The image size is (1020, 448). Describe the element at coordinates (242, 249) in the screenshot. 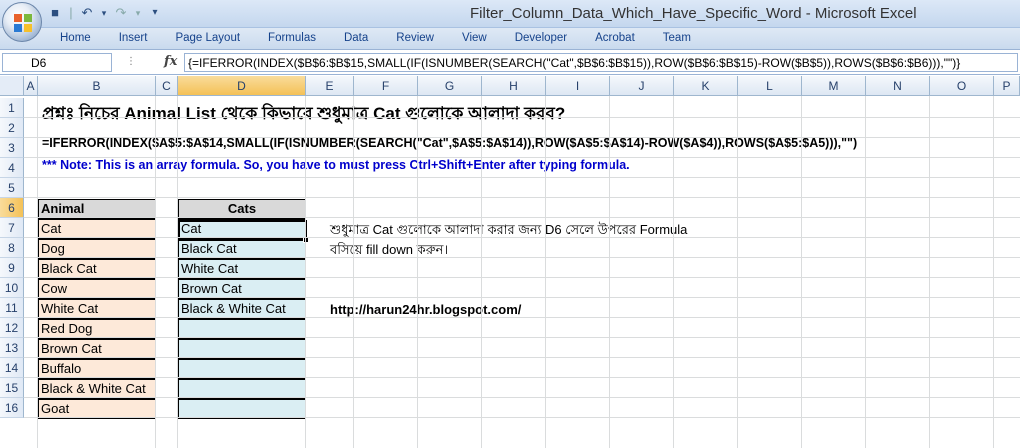

I see `cats-cell: Black Cat` at that location.